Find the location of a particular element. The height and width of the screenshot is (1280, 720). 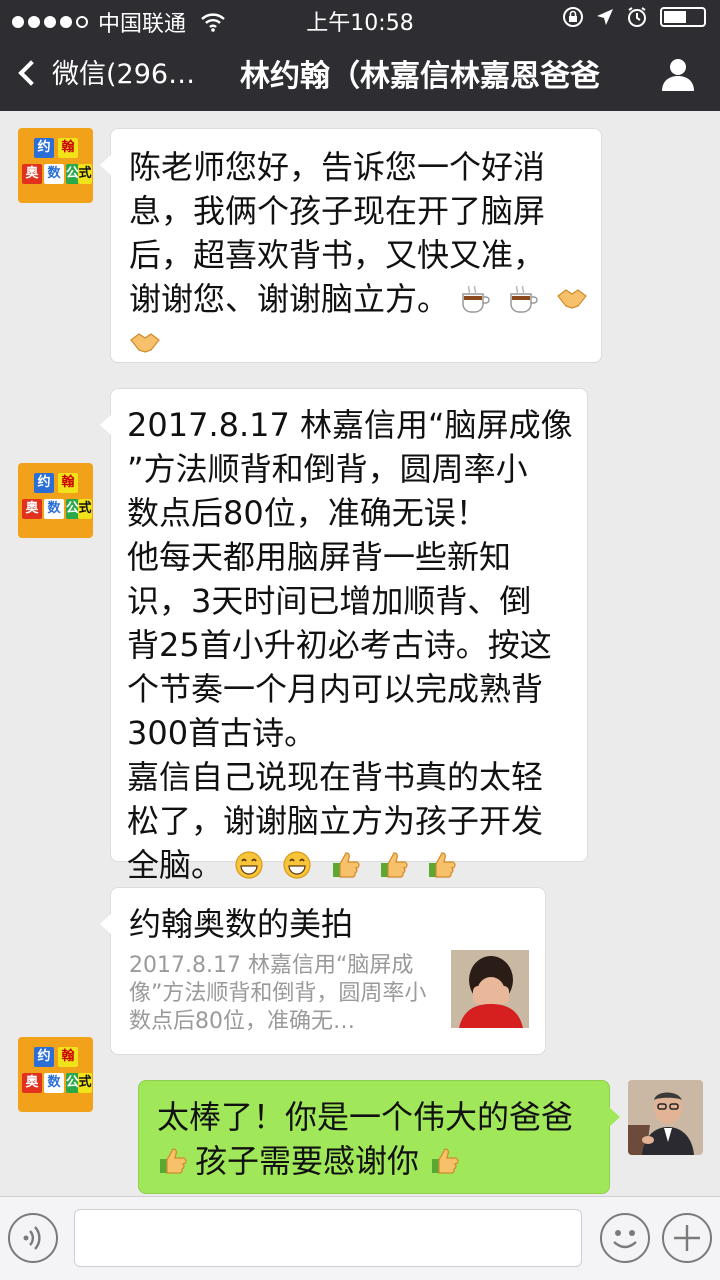

avatar is located at coordinates (665, 1117).